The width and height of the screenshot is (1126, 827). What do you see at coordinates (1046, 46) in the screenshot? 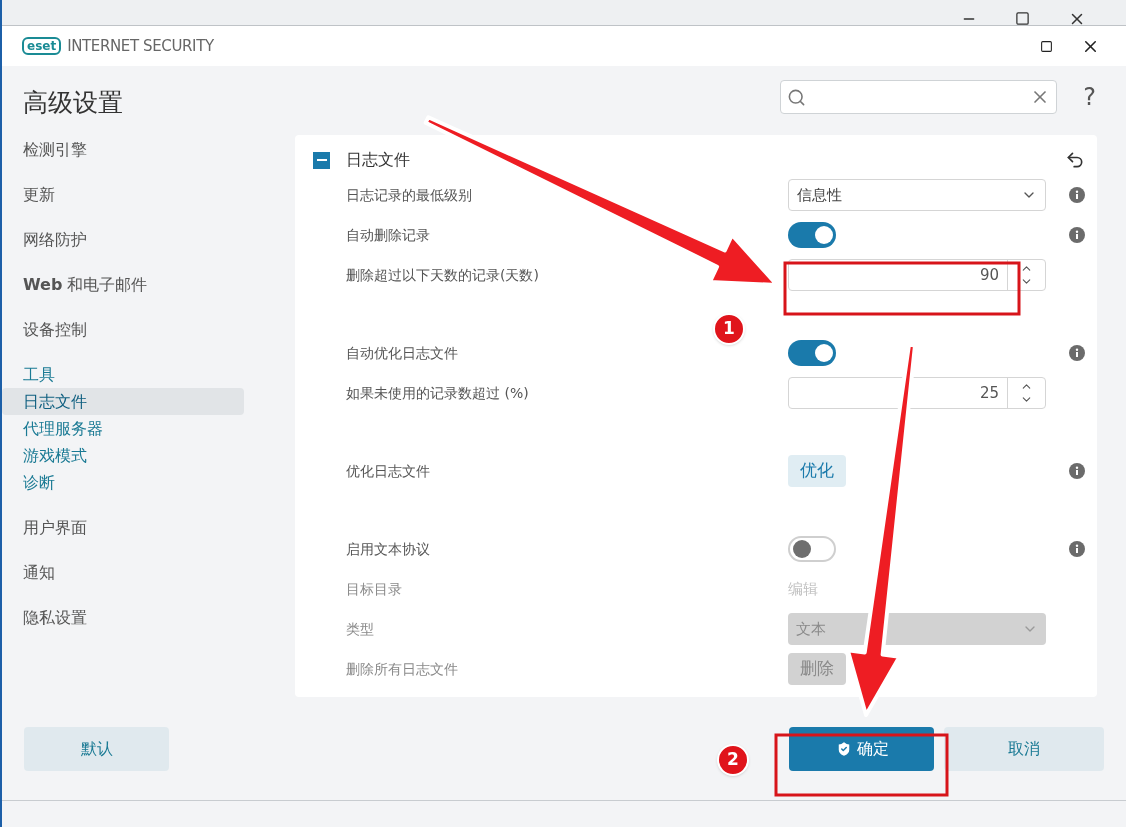
I see `maximize-icon` at bounding box center [1046, 46].